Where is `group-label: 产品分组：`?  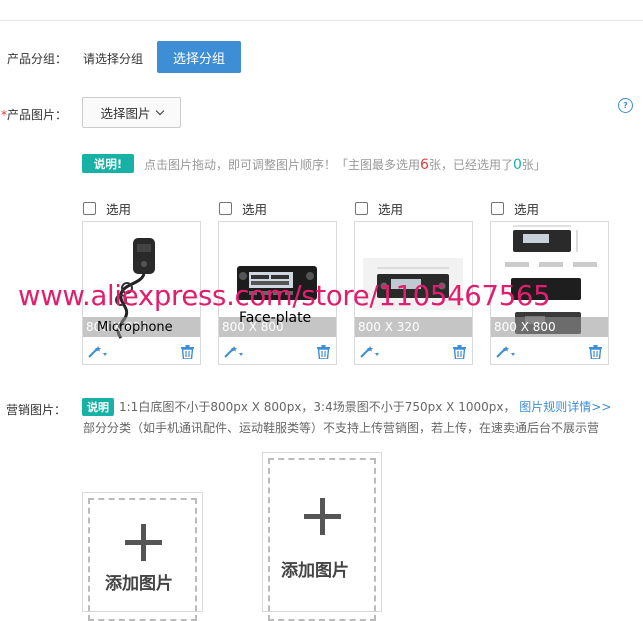 group-label: 产品分组： is located at coordinates (37, 59).